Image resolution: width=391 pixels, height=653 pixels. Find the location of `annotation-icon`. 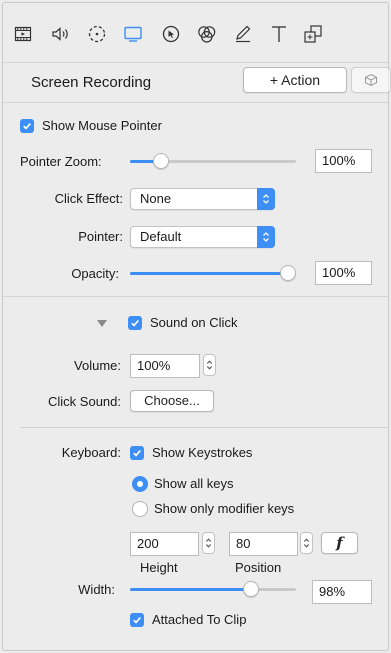

annotation-icon is located at coordinates (243, 34).